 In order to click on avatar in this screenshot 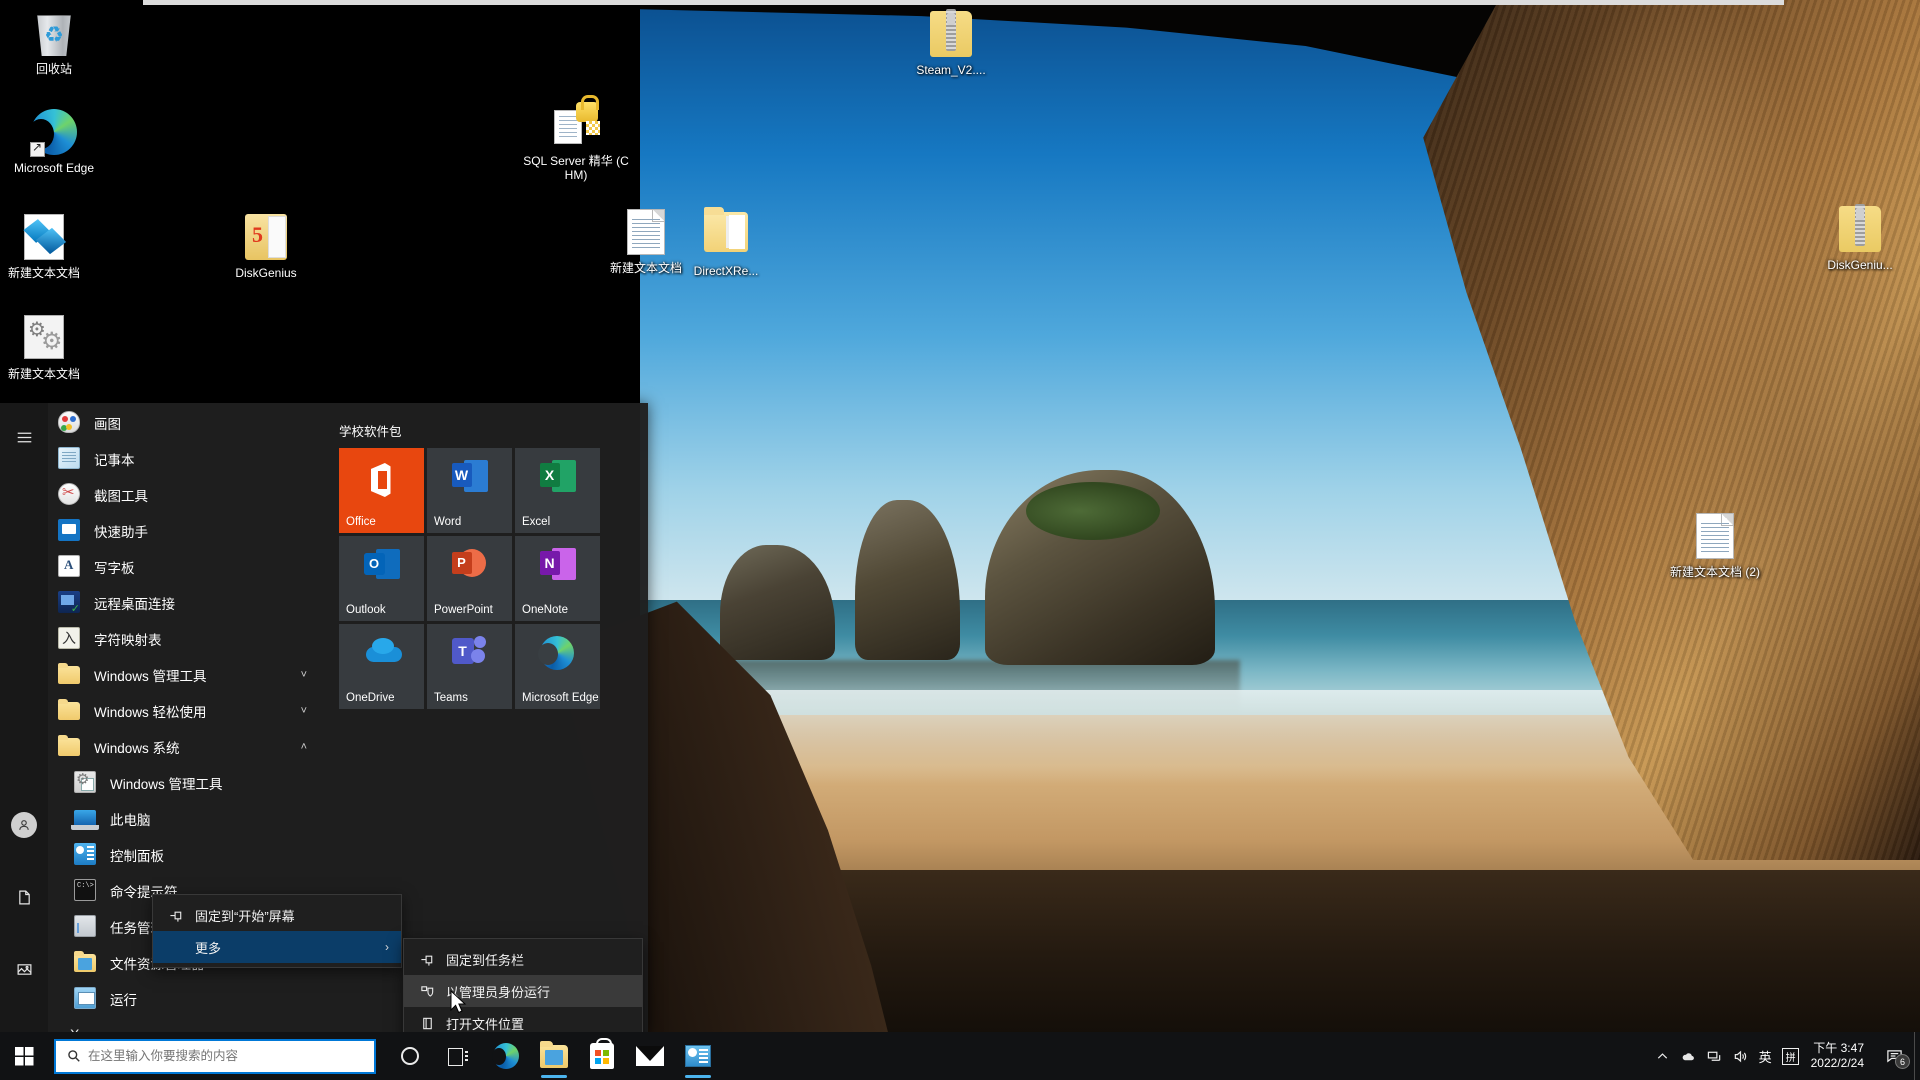, I will do `click(24, 825)`.